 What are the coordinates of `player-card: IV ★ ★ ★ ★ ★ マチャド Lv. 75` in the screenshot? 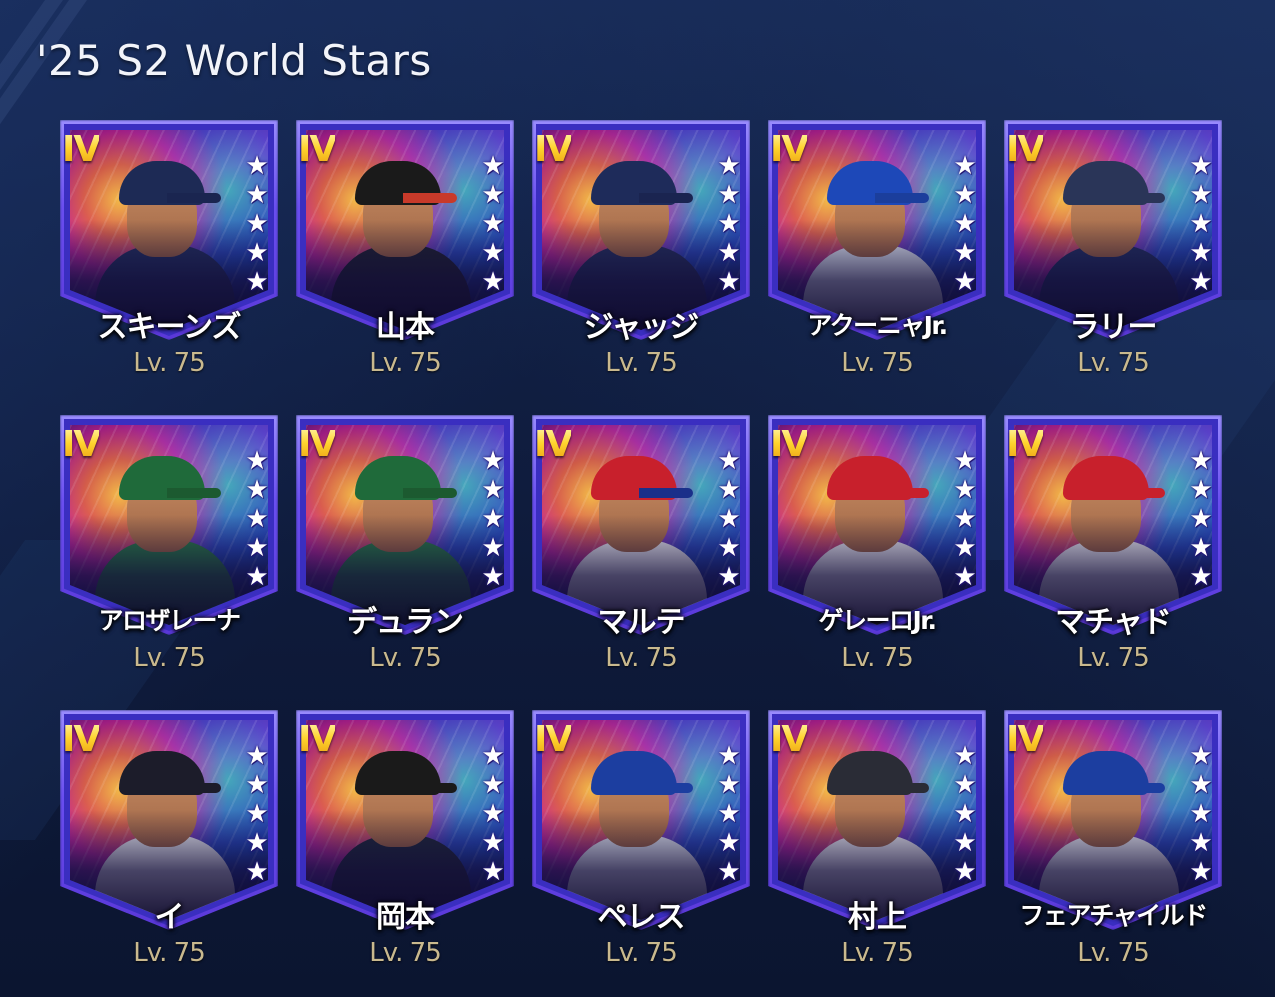 It's located at (1113, 544).